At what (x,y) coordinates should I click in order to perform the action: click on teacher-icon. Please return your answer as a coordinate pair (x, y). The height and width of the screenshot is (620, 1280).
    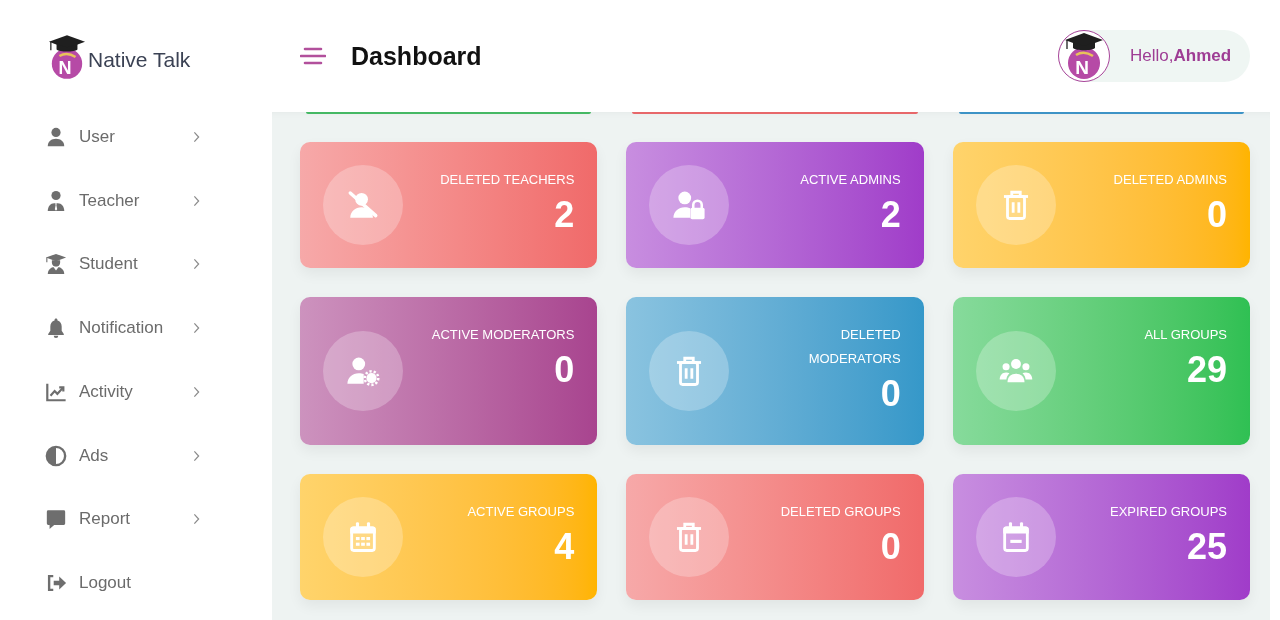
    Looking at the image, I should click on (56, 200).